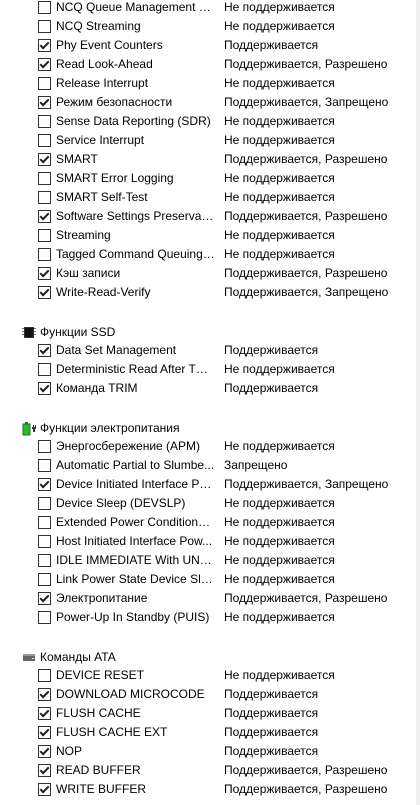 The image size is (420, 805). Describe the element at coordinates (29, 429) in the screenshot. I see `battery-plug-icon` at that location.